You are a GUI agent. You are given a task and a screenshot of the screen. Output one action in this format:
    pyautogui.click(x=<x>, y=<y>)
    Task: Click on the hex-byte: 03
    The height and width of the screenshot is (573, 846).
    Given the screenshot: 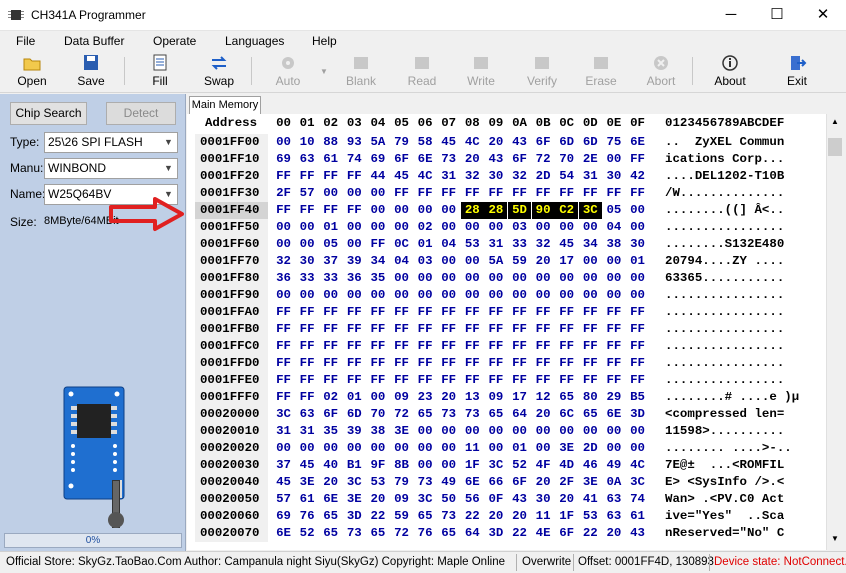 What is the action you would take?
    pyautogui.click(x=425, y=261)
    